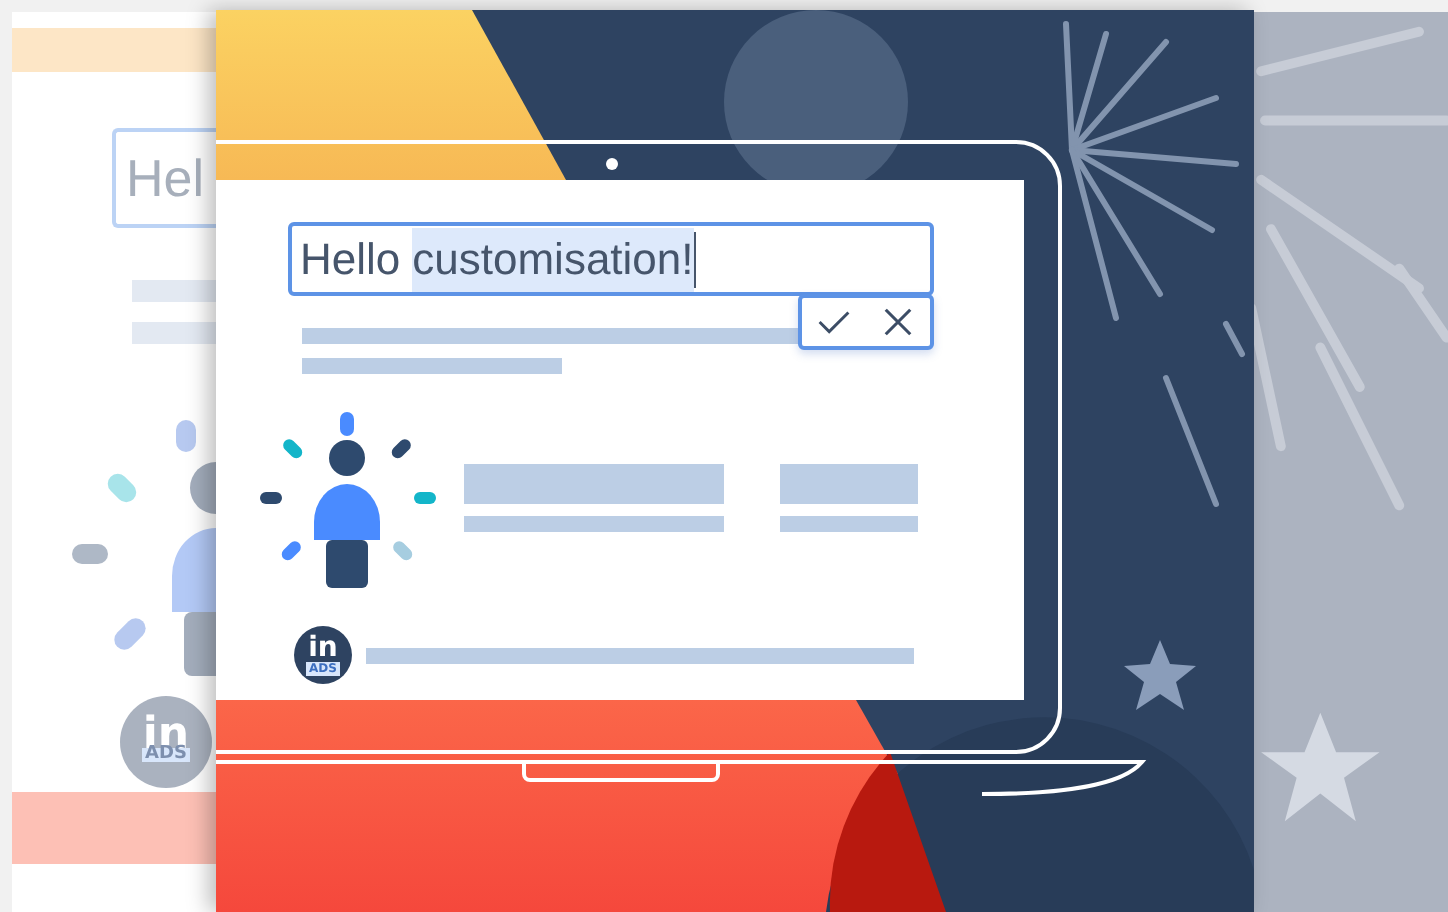 The width and height of the screenshot is (1448, 912). I want to click on star-icon, so click(1160, 676).